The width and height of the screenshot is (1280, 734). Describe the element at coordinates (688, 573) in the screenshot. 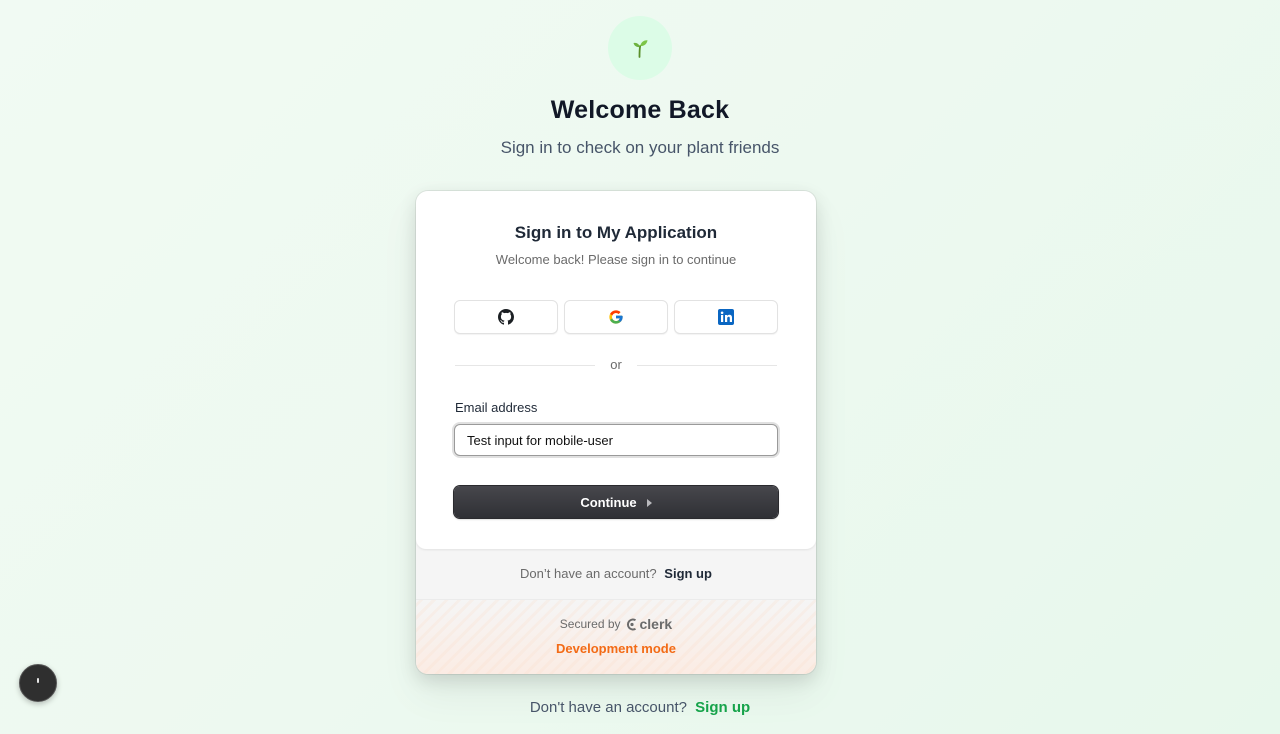

I see `card-sign-up-link: Sign up` at that location.